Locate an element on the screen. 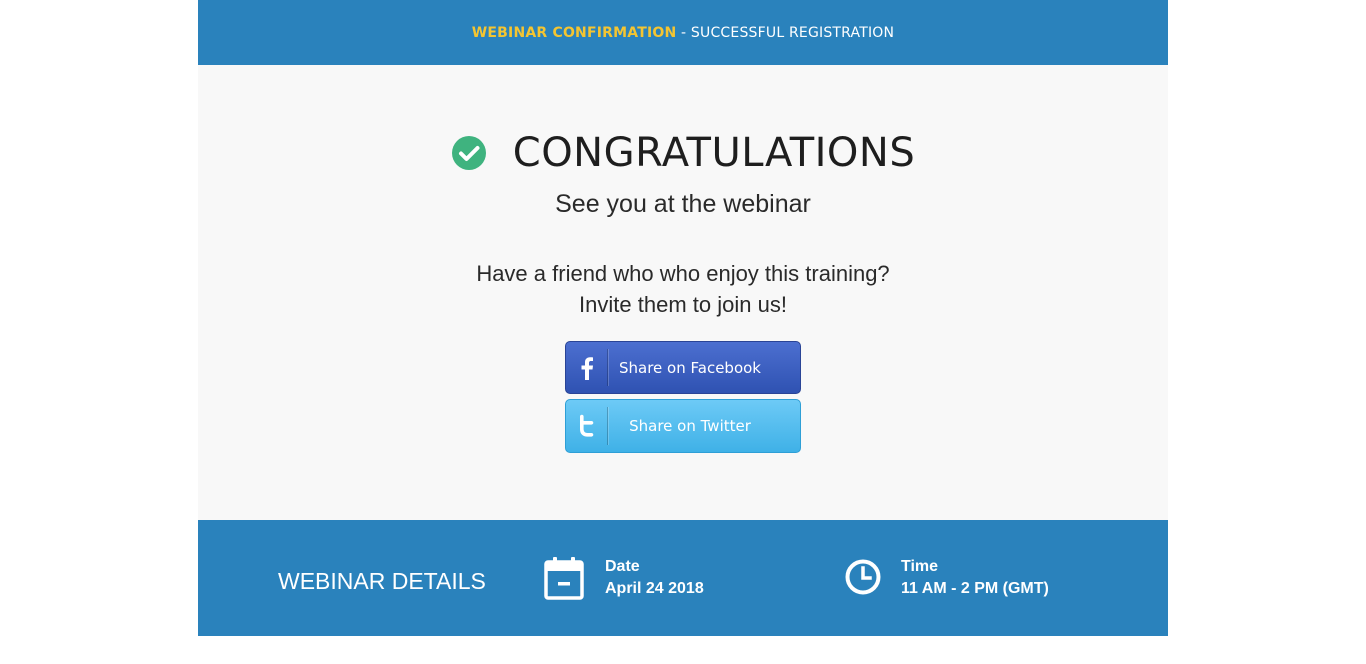 Image resolution: width=1366 pixels, height=664 pixels. date-label: Date is located at coordinates (622, 566).